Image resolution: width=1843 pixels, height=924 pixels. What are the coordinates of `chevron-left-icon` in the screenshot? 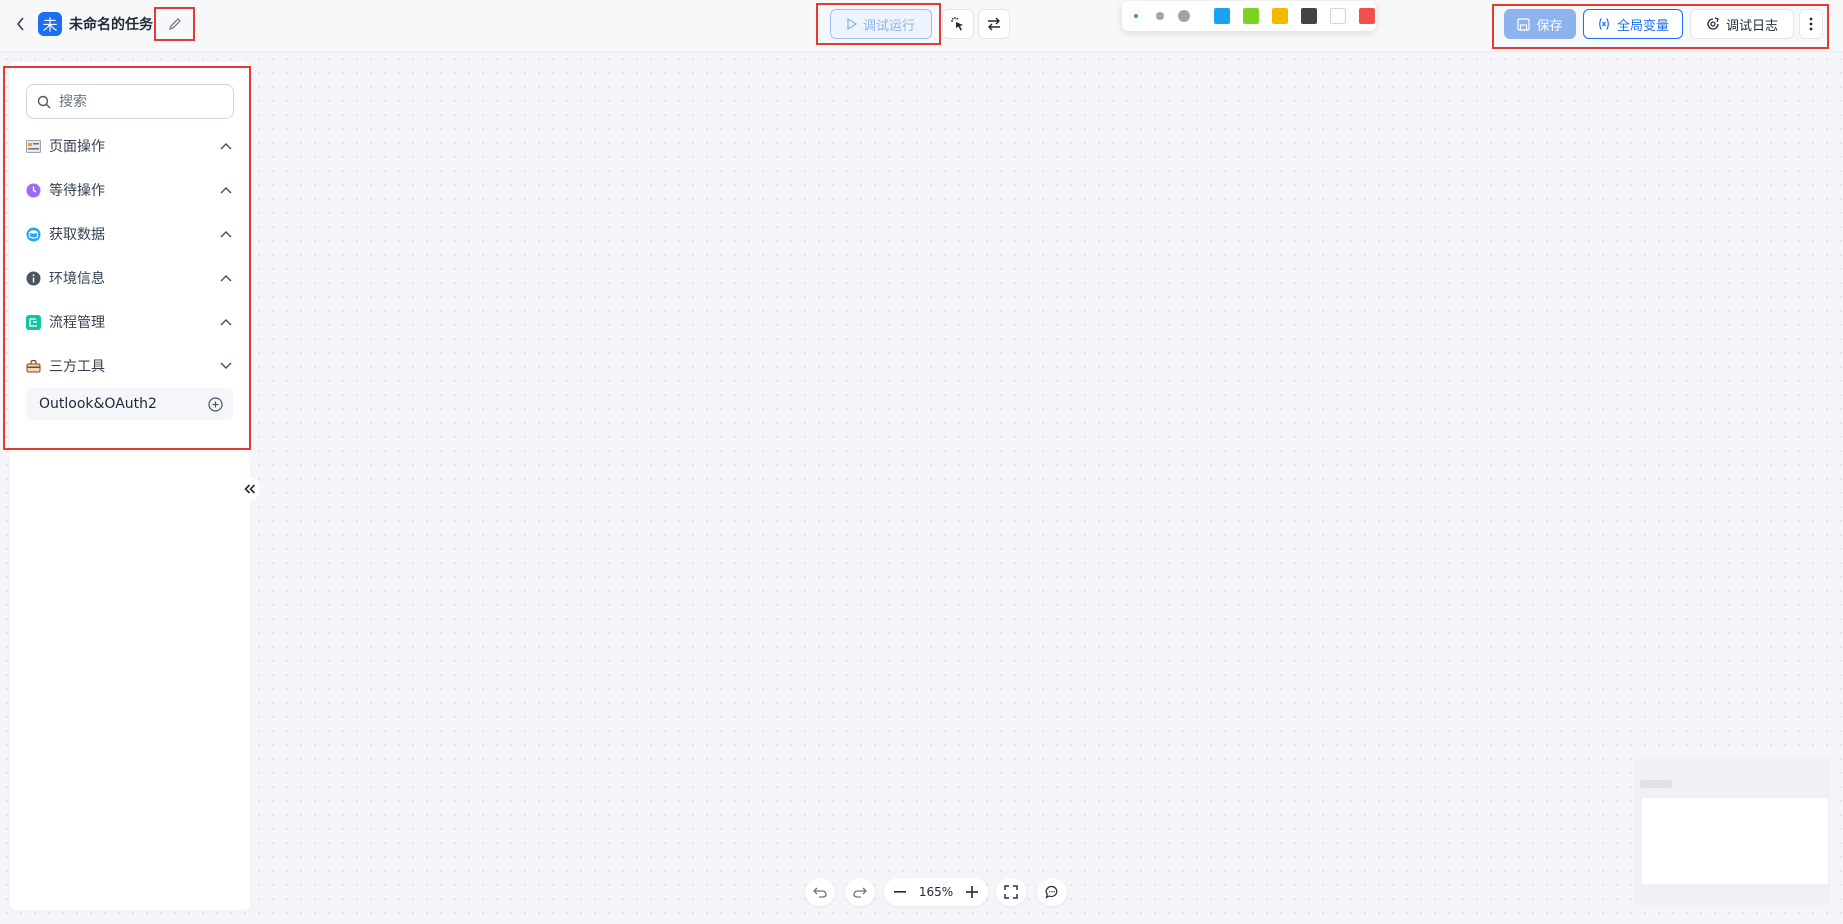 It's located at (20, 24).